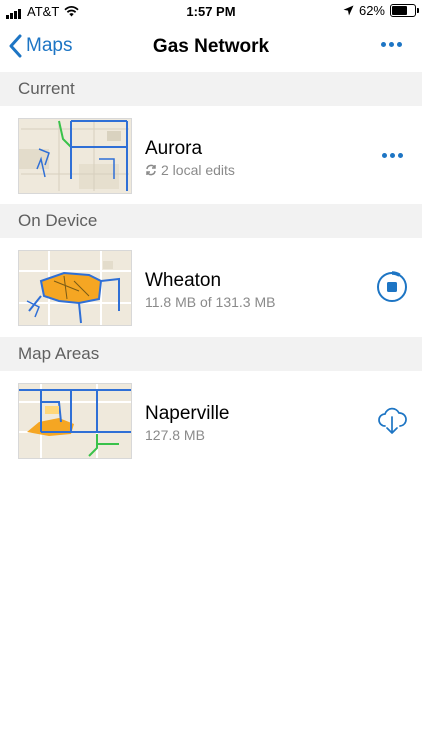 Image resolution: width=422 pixels, height=750 pixels. Describe the element at coordinates (348, 10) in the screenshot. I see `location-arrow-icon` at that location.